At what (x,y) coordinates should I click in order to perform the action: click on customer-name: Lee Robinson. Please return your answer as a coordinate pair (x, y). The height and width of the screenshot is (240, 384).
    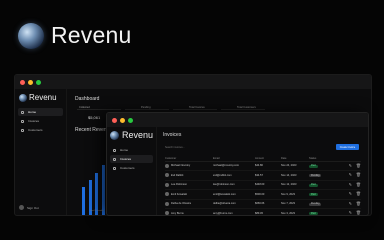
    Looking at the image, I should click on (179, 185).